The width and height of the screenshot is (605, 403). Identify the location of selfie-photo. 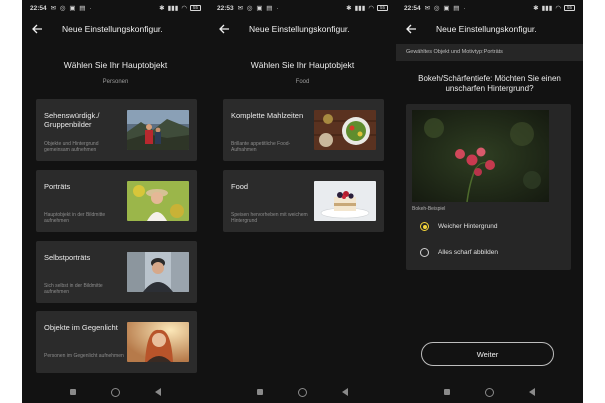
(158, 272).